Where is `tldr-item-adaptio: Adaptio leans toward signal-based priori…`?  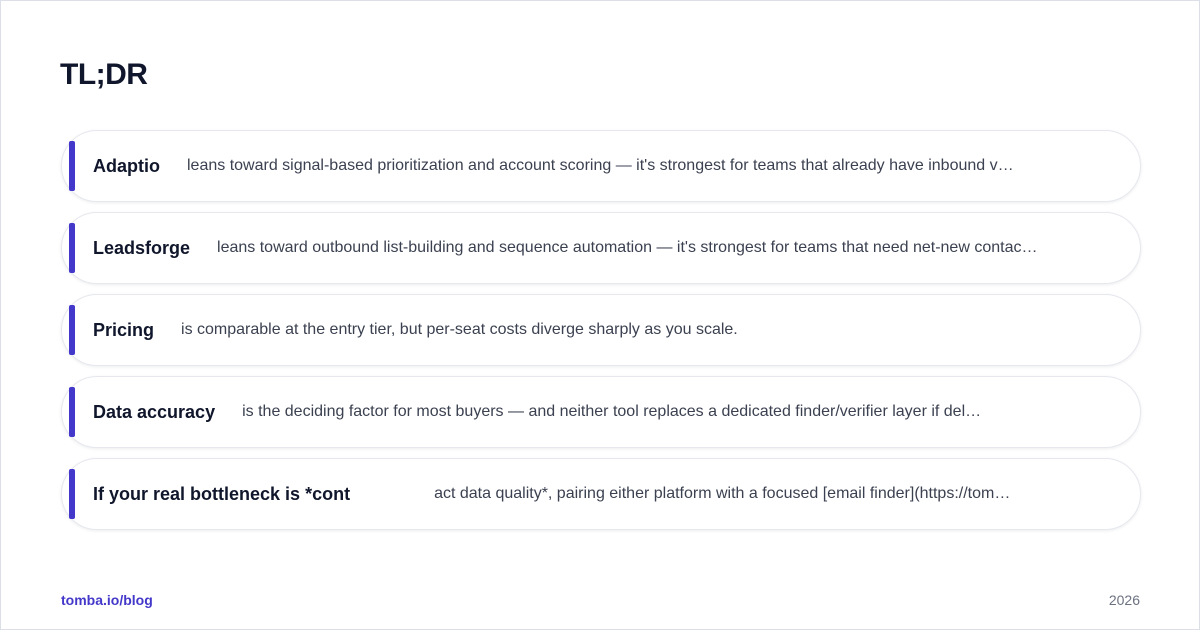 tldr-item-adaptio: Adaptio leans toward signal-based priori… is located at coordinates (601, 166).